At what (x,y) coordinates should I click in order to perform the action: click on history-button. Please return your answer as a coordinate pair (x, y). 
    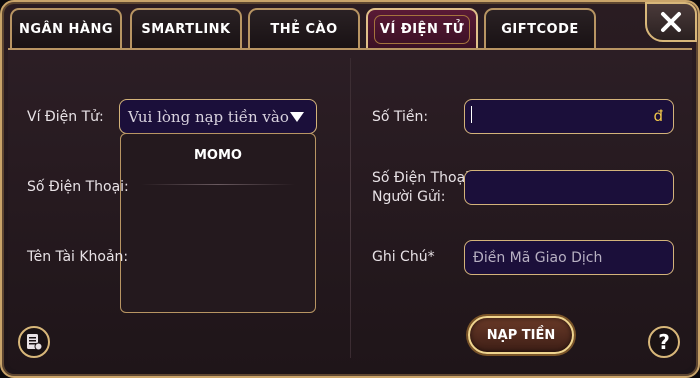
    Looking at the image, I should click on (34, 342).